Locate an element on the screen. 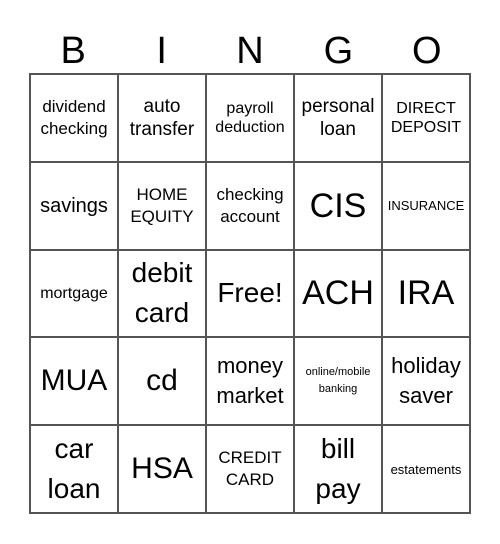 The width and height of the screenshot is (500, 544). bingo-cell: savings is located at coordinates (74, 205).